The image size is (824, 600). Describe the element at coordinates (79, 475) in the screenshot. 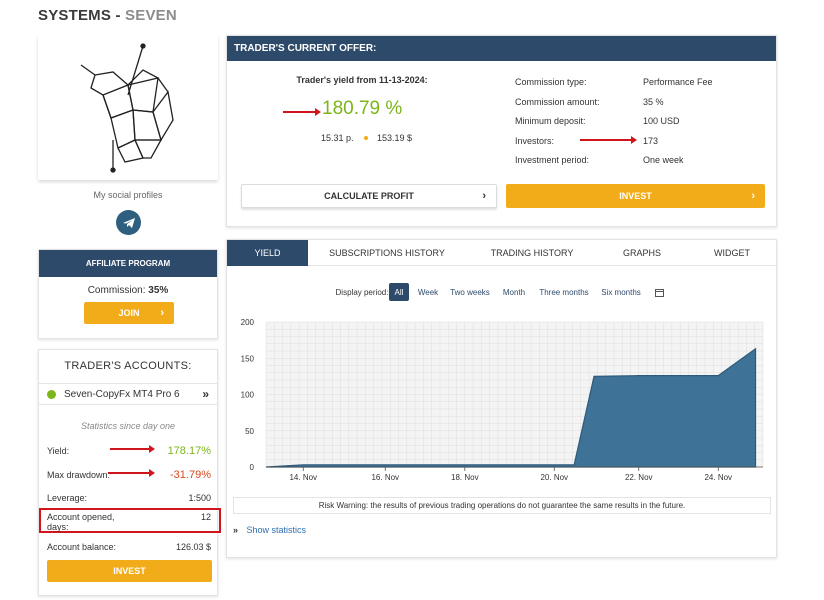

I see `max-drawdown-label: Max drawdown:` at that location.